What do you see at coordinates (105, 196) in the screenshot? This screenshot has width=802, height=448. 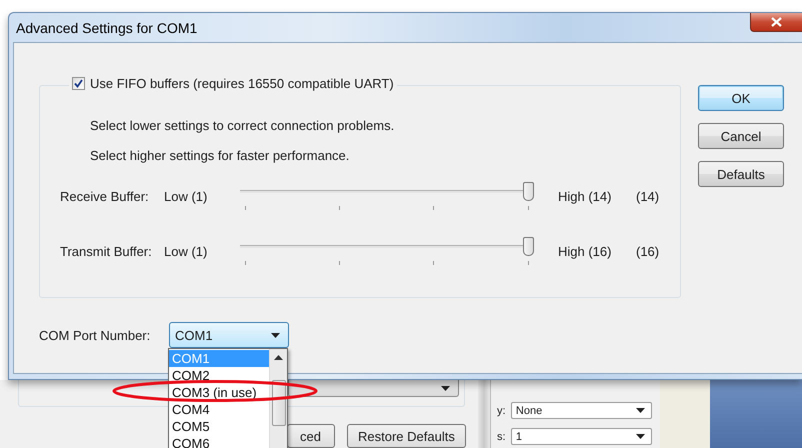 I see `slider-label: Receive Buffer:` at bounding box center [105, 196].